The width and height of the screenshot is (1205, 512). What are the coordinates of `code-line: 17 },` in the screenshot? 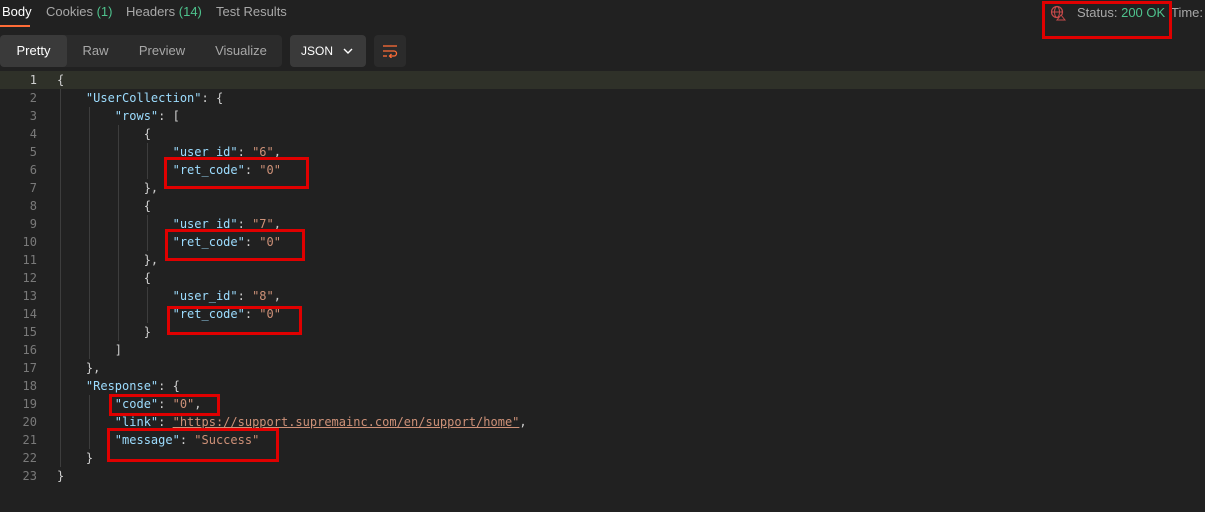 It's located at (61, 368).